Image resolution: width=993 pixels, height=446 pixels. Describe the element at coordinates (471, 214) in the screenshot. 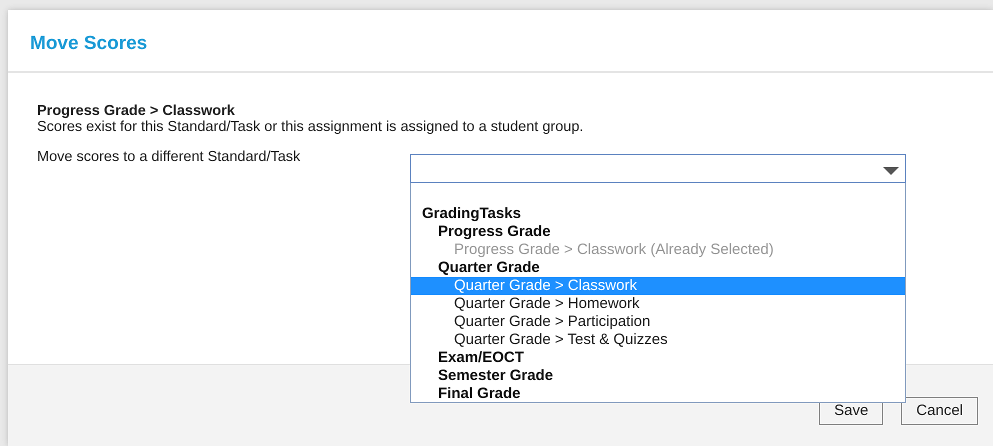

I see `group-label: GradingTasks` at that location.